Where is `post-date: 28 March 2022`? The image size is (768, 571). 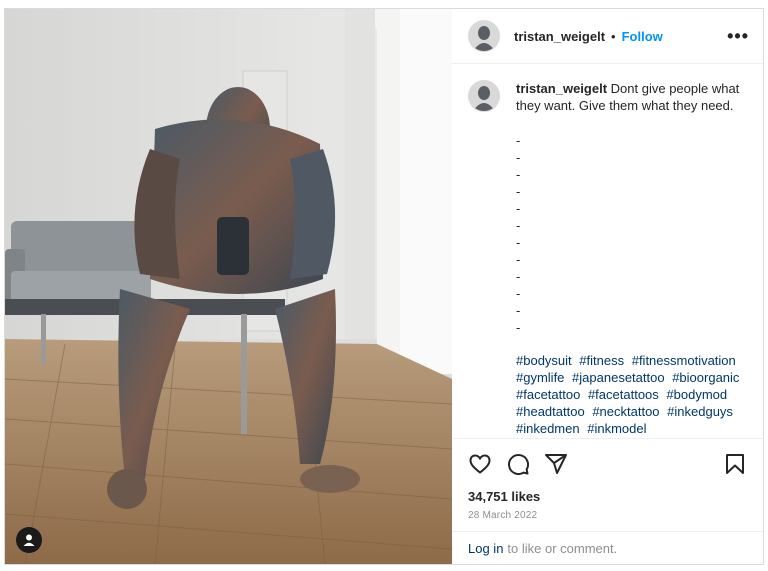
post-date: 28 March 2022 is located at coordinates (607, 519).